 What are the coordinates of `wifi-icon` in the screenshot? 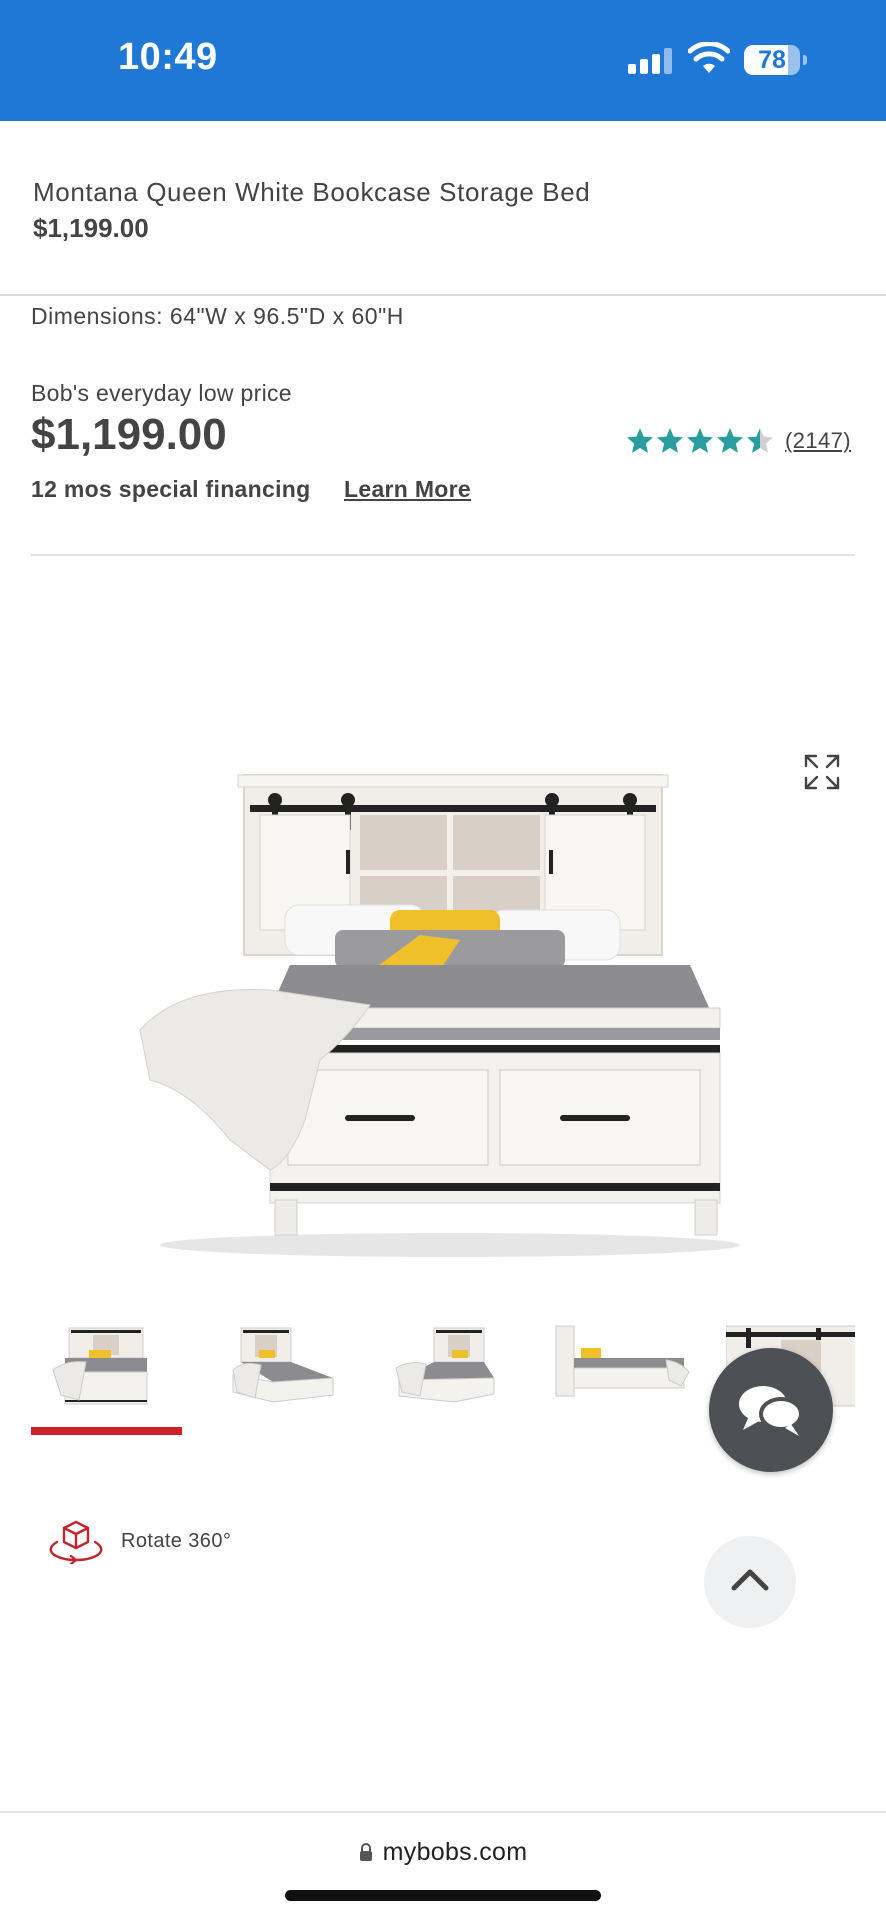 It's located at (709, 57).